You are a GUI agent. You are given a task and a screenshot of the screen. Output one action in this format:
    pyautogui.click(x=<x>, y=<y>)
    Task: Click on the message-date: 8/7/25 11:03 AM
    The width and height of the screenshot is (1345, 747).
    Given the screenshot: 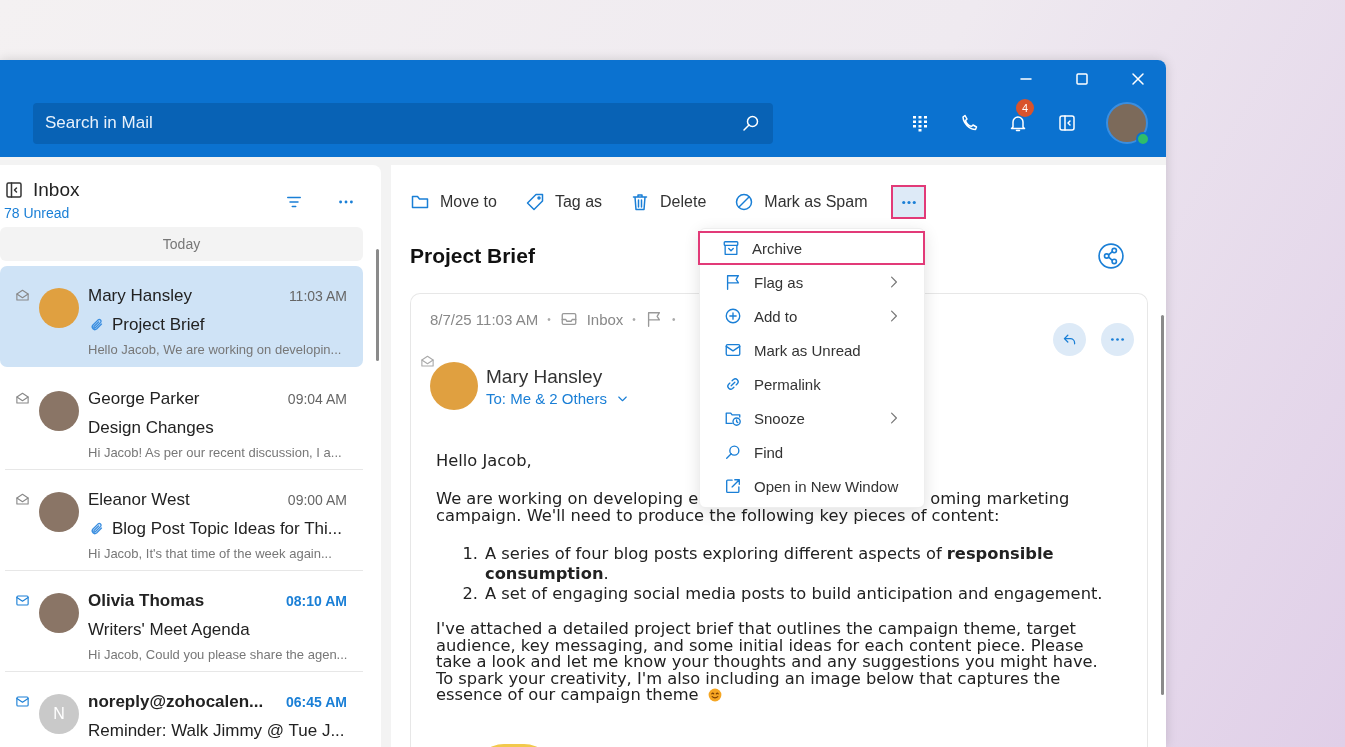 What is the action you would take?
    pyautogui.click(x=484, y=319)
    